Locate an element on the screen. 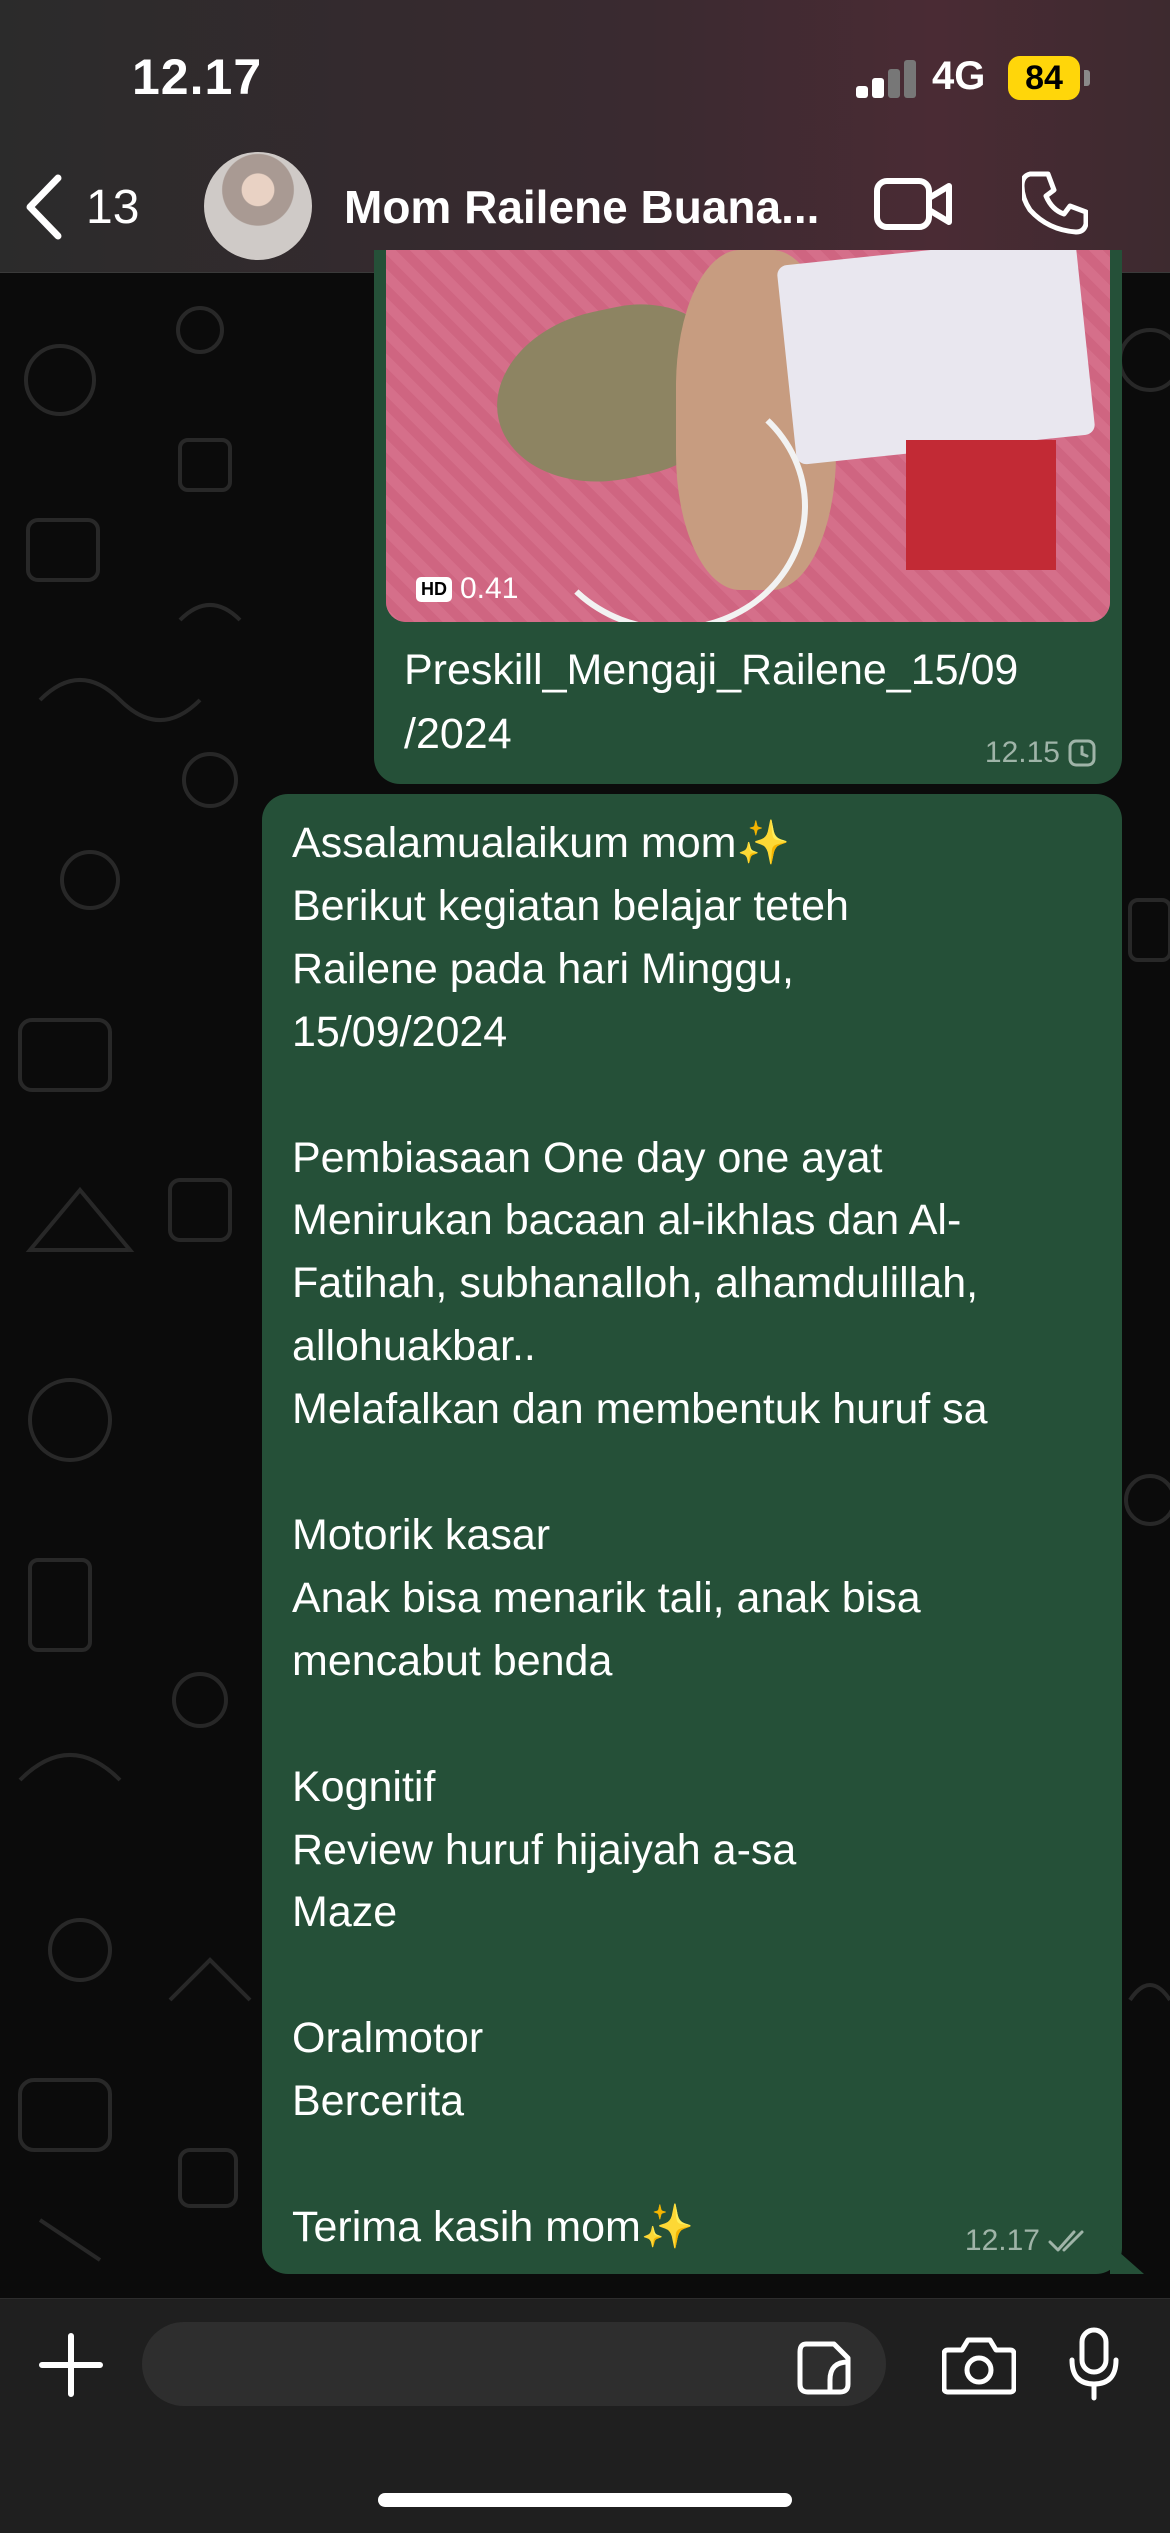 Image resolution: width=1170 pixels, height=2533 pixels. video-call-icon is located at coordinates (913, 204).